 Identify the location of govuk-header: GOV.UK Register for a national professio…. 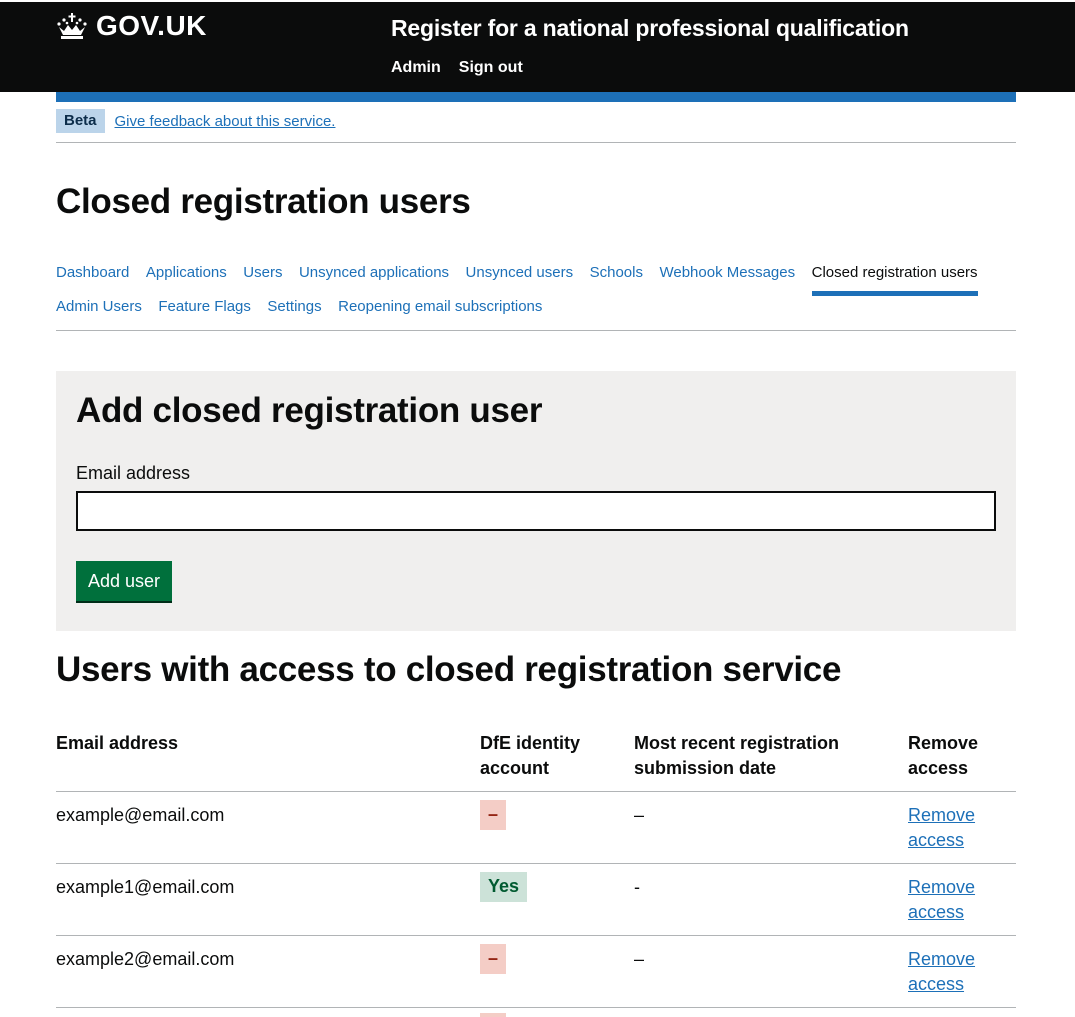
(537, 47).